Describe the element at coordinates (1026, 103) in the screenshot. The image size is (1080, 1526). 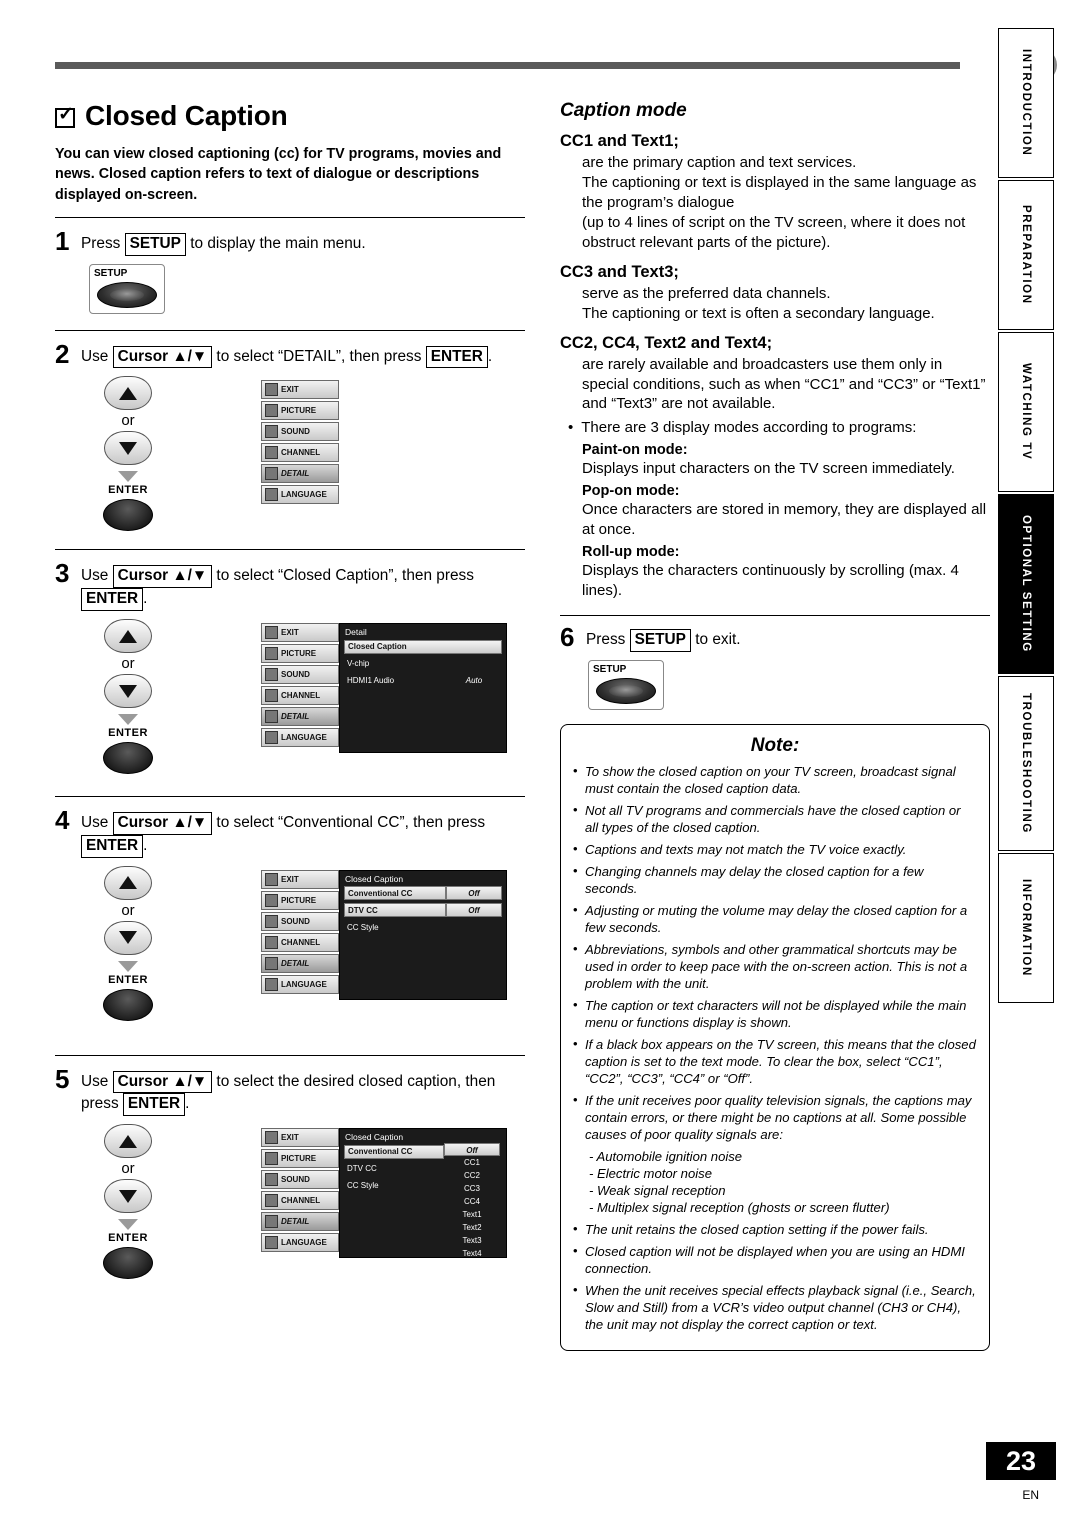
I see `tab-introduction: INTRODUCTION` at that location.